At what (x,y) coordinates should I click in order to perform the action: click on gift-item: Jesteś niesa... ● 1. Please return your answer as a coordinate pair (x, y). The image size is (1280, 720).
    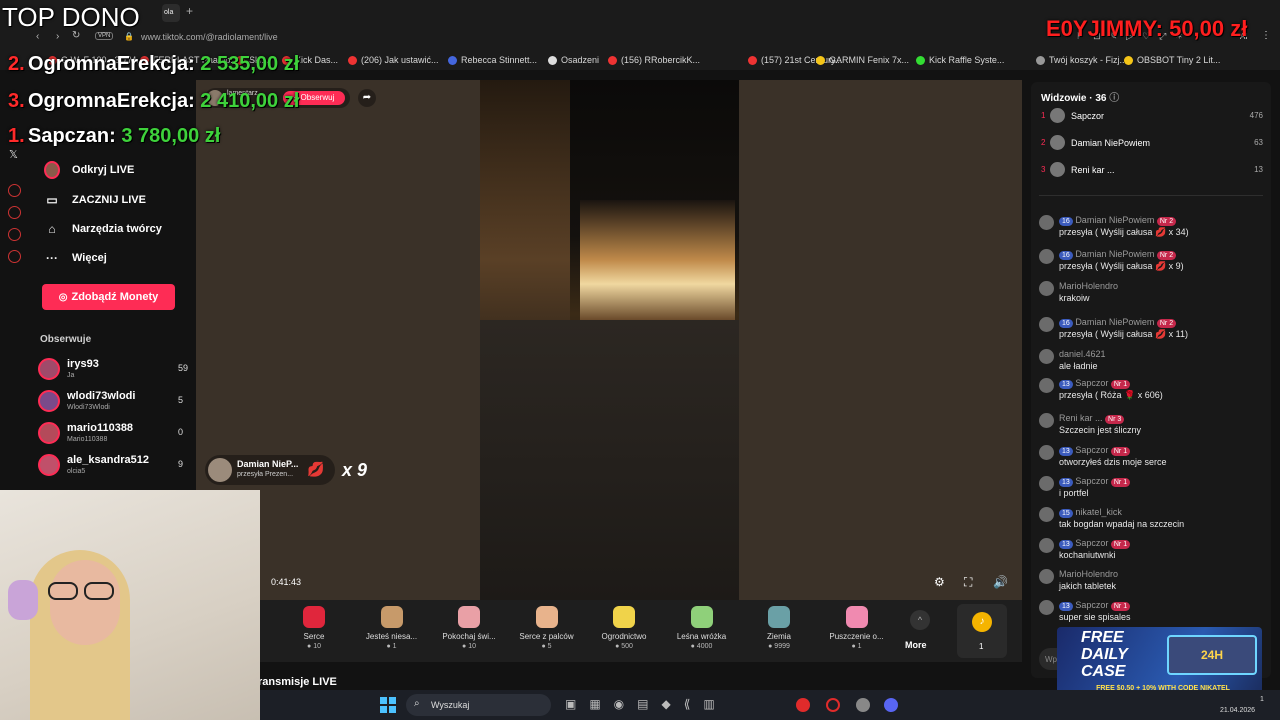
    Looking at the image, I should click on (392, 628).